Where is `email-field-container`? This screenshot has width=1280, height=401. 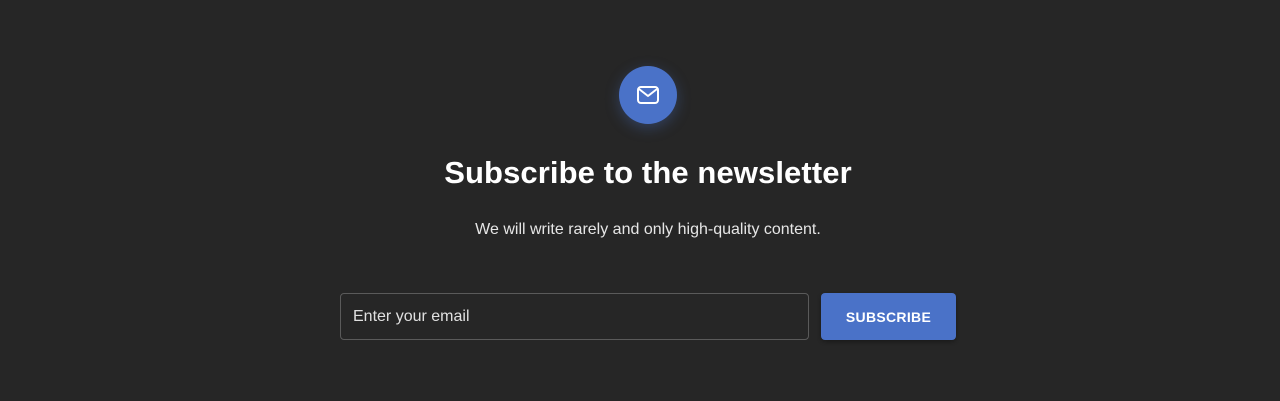
email-field-container is located at coordinates (574, 316).